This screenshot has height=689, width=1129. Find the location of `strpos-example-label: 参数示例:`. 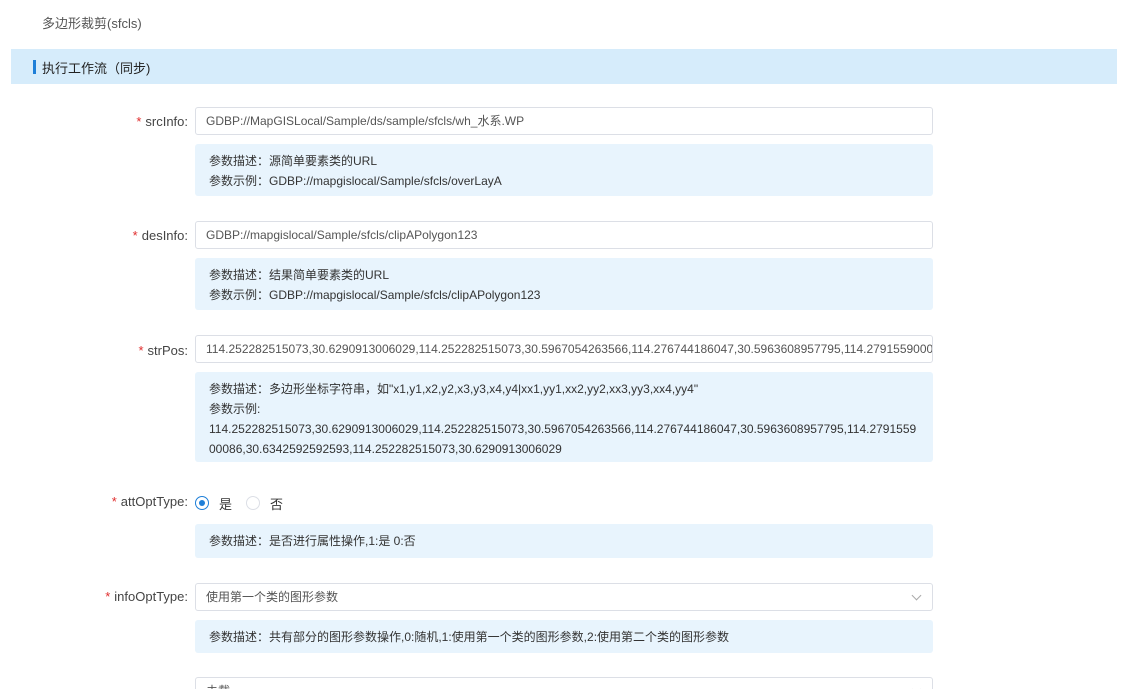

strpos-example-label: 参数示例: is located at coordinates (235, 409).